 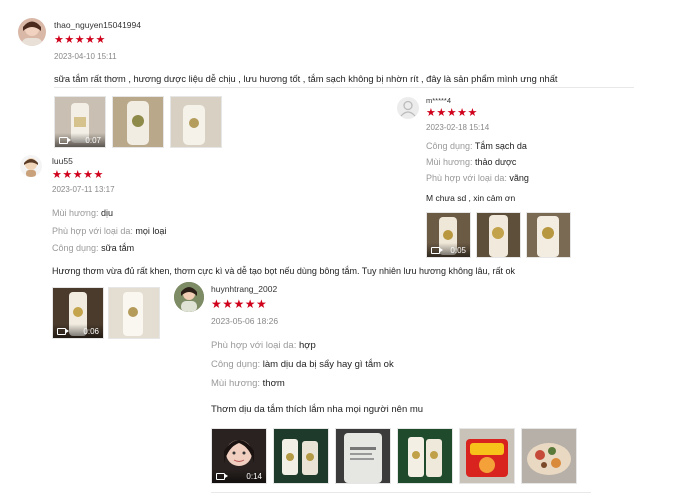 What do you see at coordinates (91, 331) in the screenshot?
I see `video-duration: 0:06` at bounding box center [91, 331].